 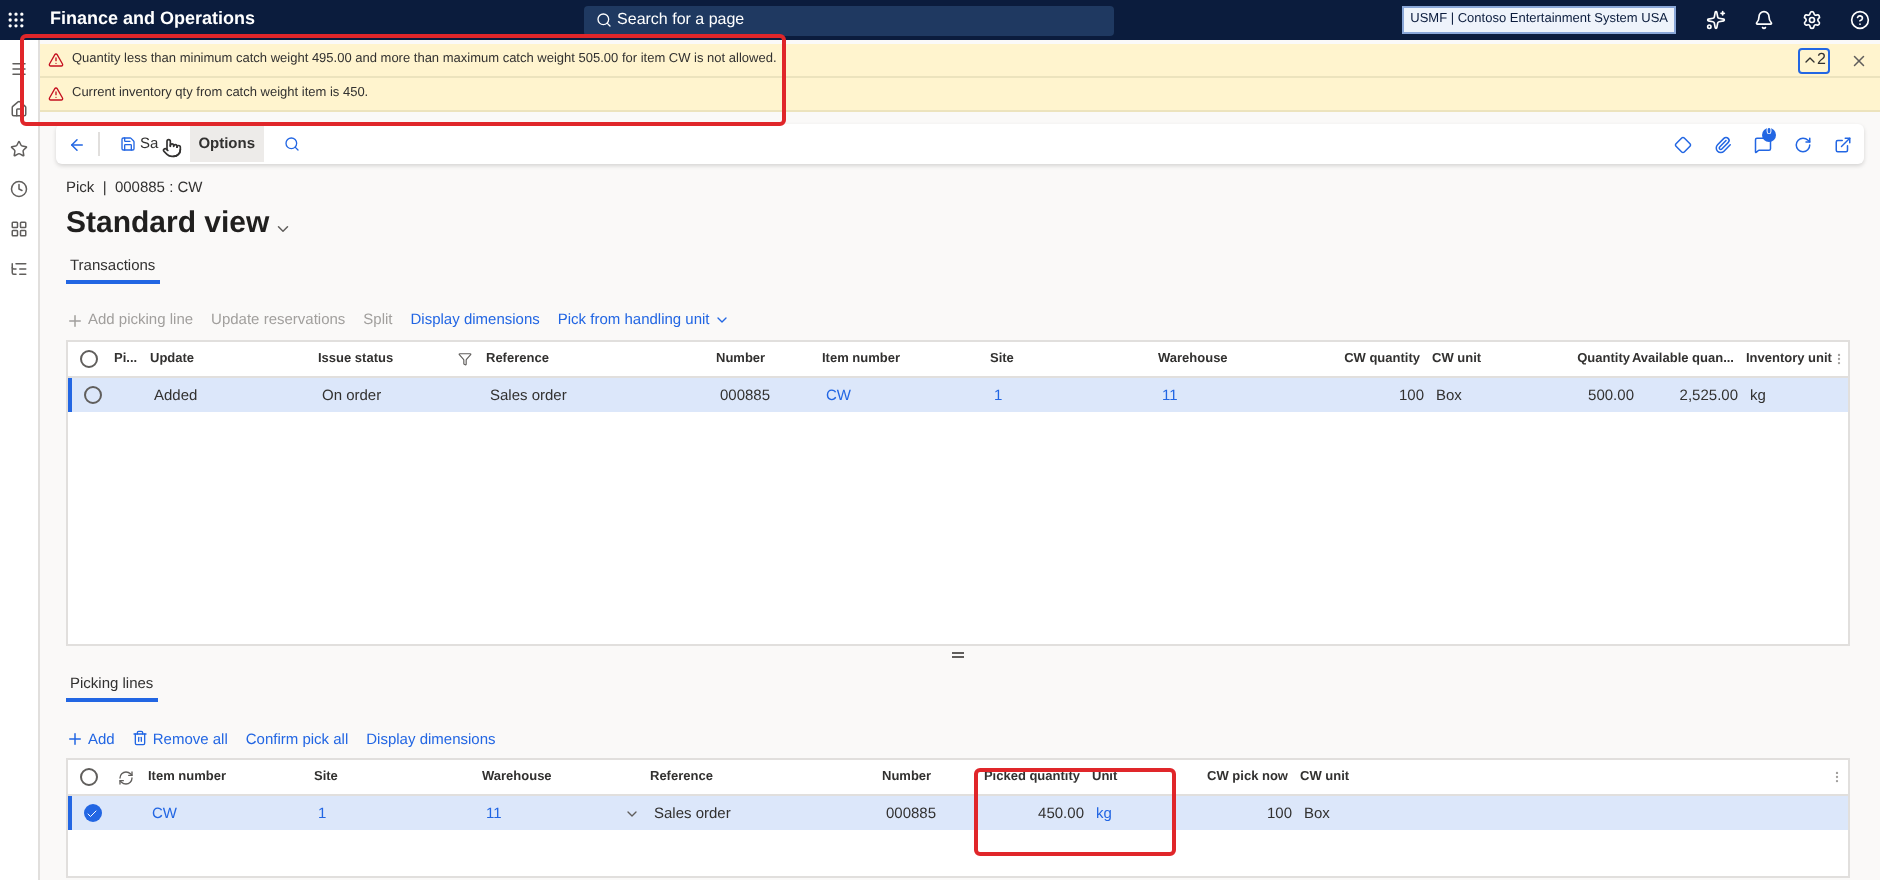 I want to click on back-icon, so click(x=77, y=144).